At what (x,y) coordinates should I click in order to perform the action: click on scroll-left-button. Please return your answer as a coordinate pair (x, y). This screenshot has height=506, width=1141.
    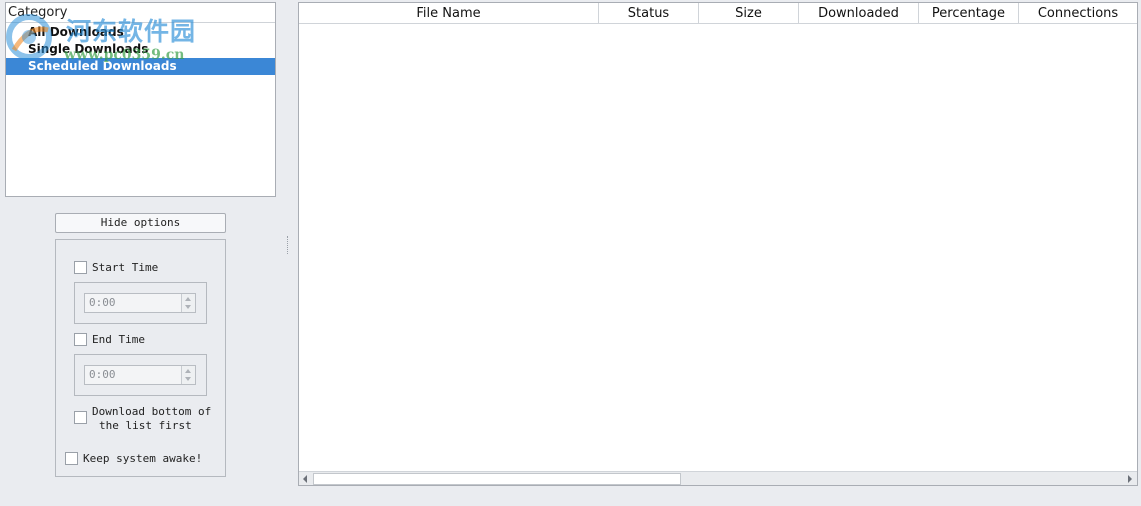
    Looking at the image, I should click on (306, 478).